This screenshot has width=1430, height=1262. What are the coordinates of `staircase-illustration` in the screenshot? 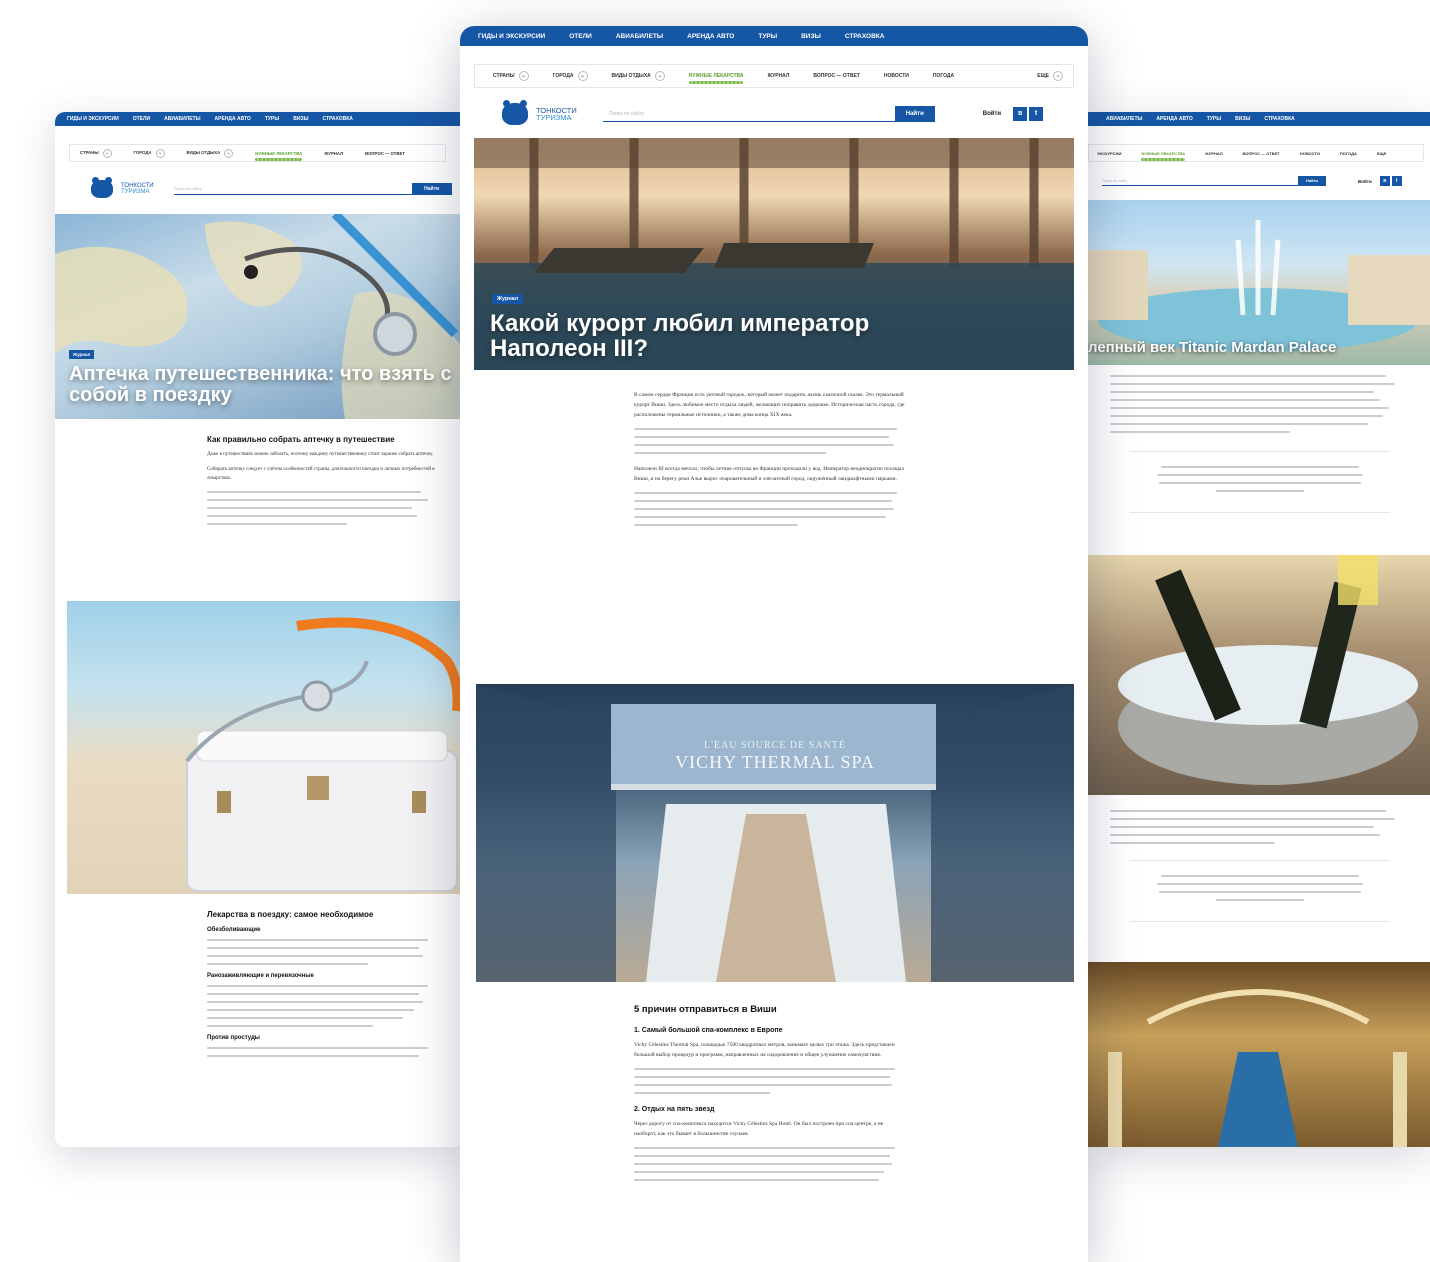 It's located at (1257, 1068).